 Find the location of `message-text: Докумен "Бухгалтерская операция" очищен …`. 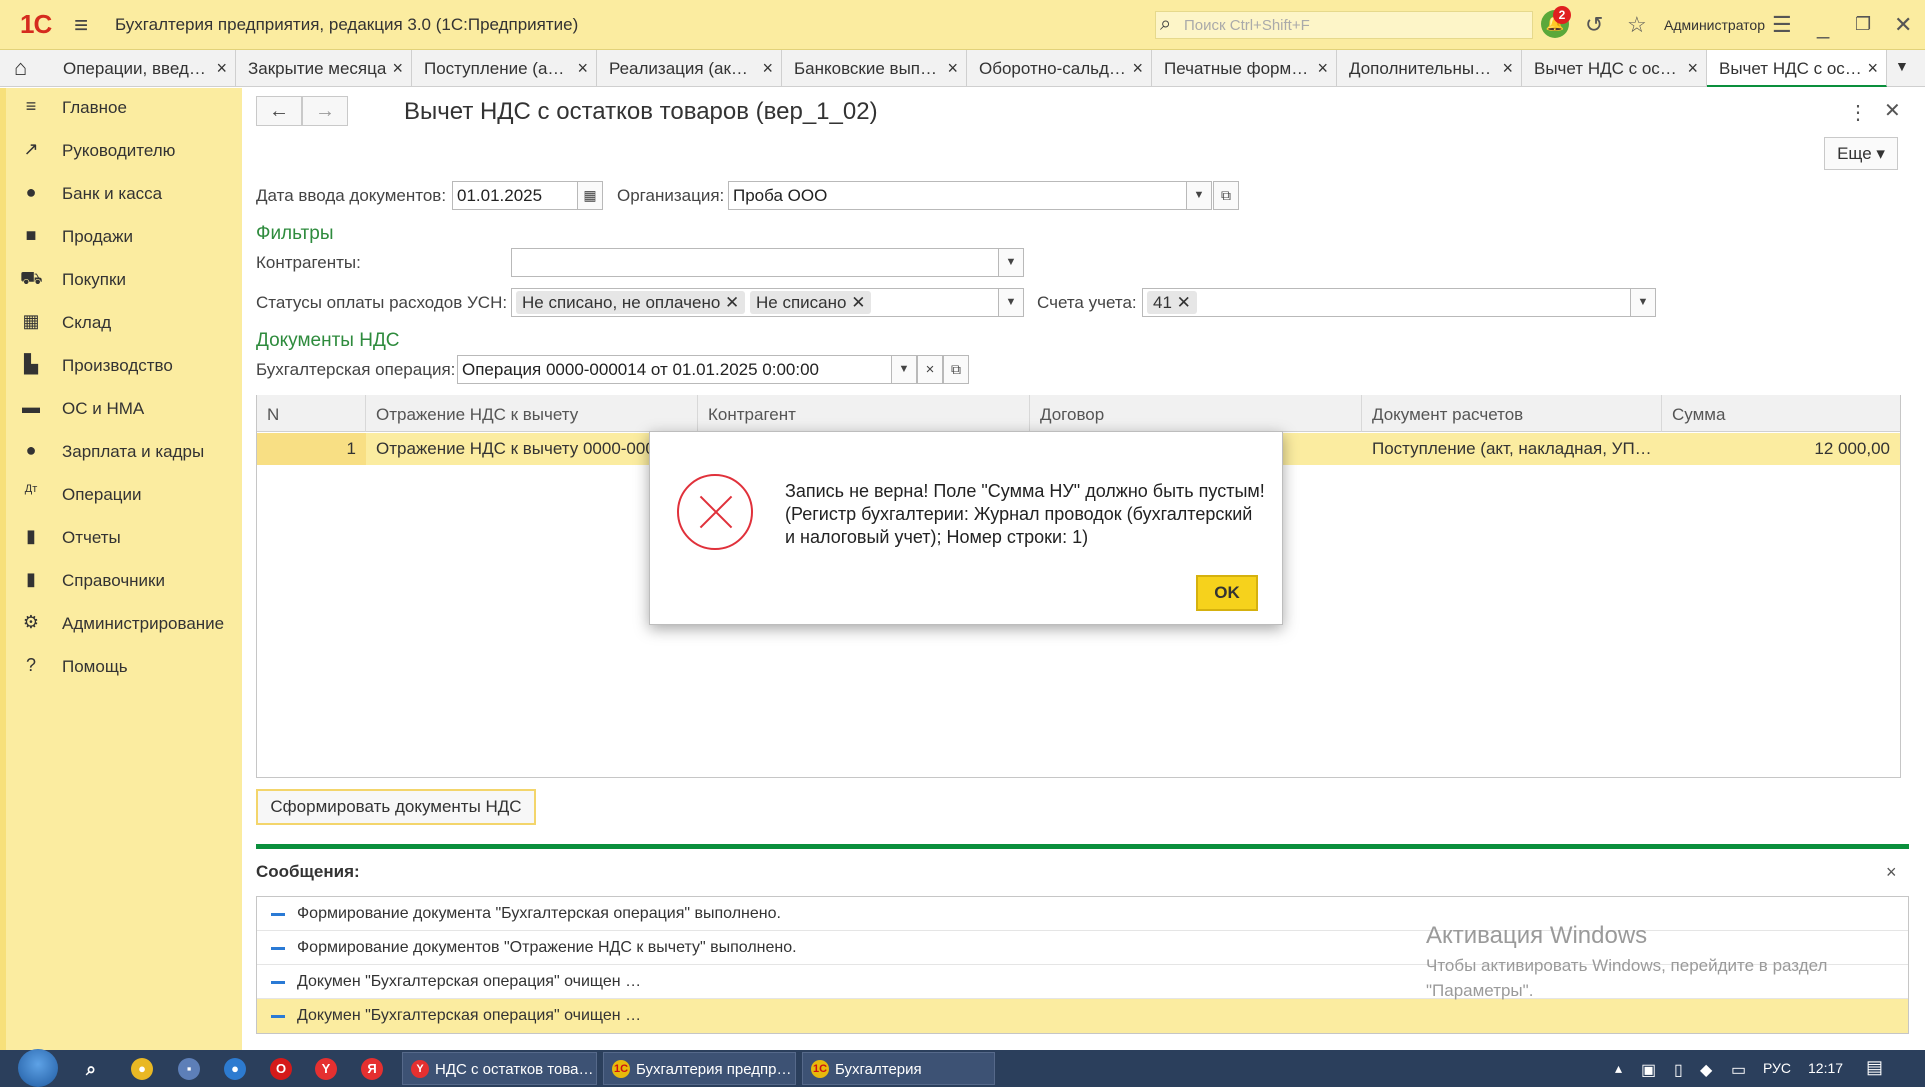

message-text: Докумен "Бухгалтерская операция" очищен … is located at coordinates (469, 1015).